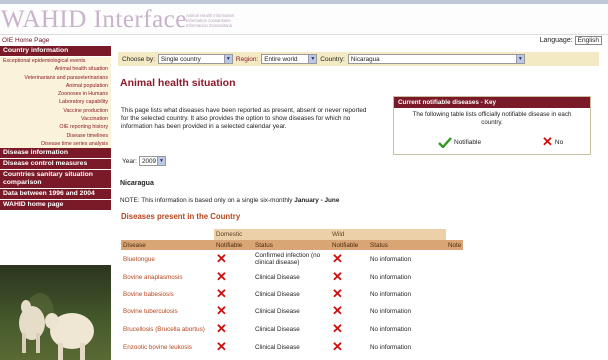 Image resolution: width=608 pixels, height=360 pixels. Describe the element at coordinates (94, 19) in the screenshot. I see `wahid-logo: WAHID Interface` at that location.